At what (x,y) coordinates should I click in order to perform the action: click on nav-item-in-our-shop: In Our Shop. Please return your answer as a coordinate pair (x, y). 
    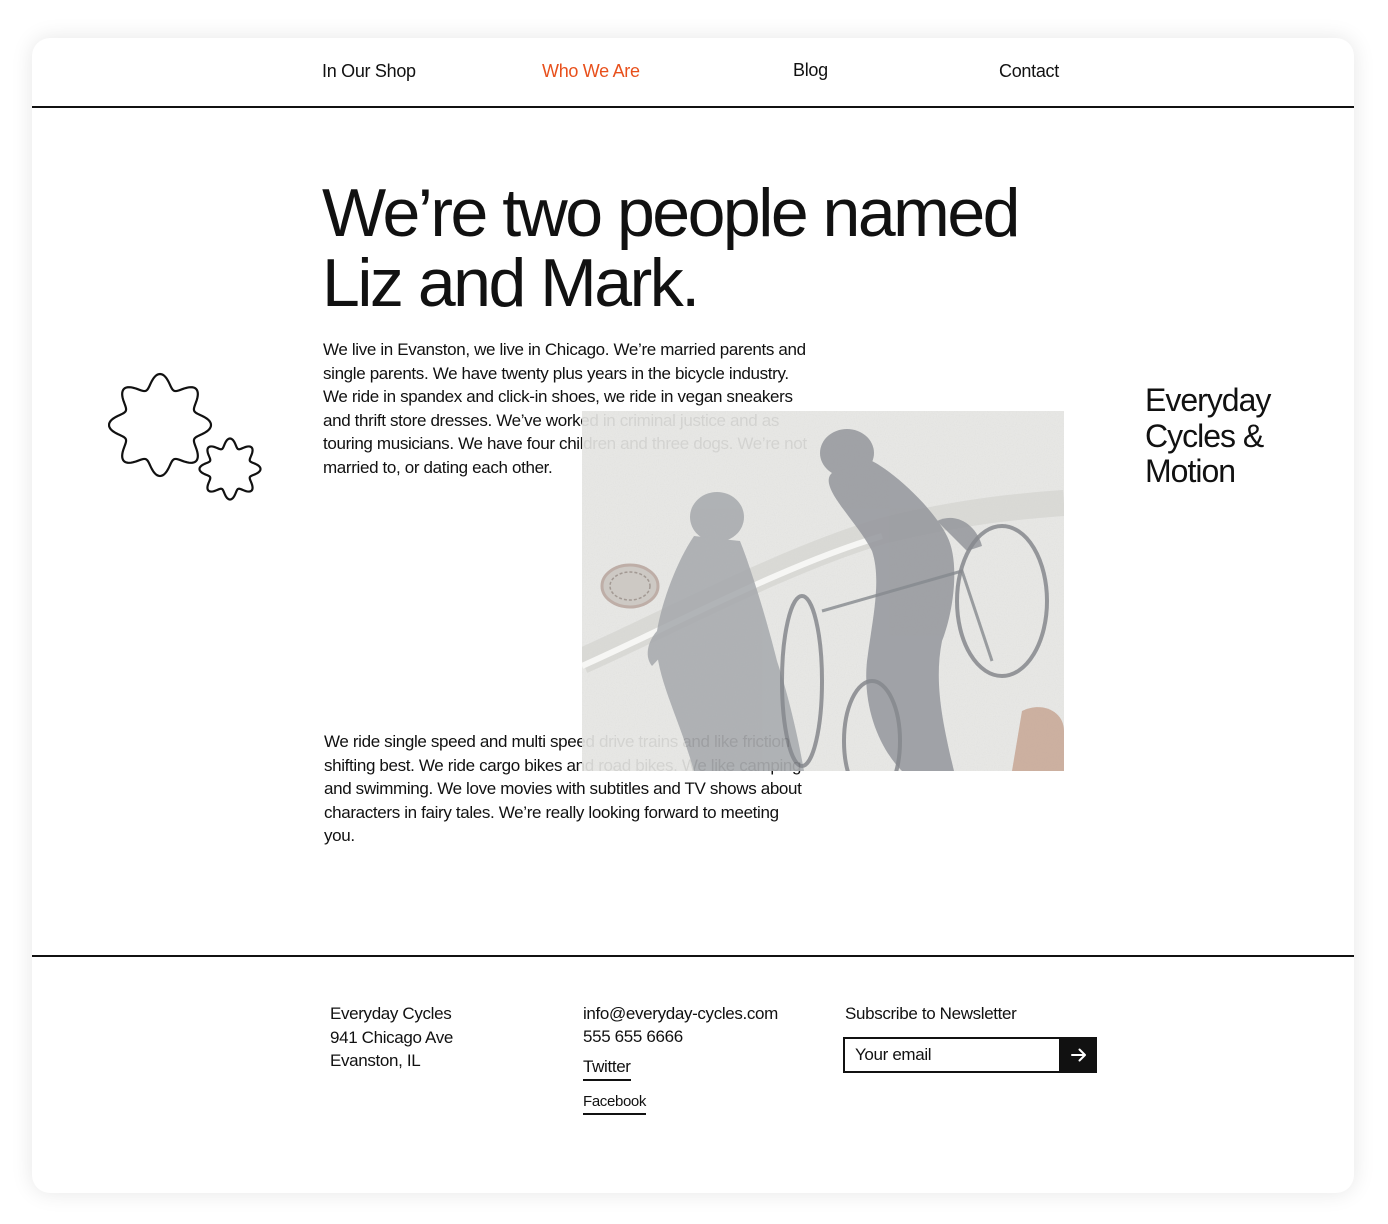
    Looking at the image, I should click on (369, 71).